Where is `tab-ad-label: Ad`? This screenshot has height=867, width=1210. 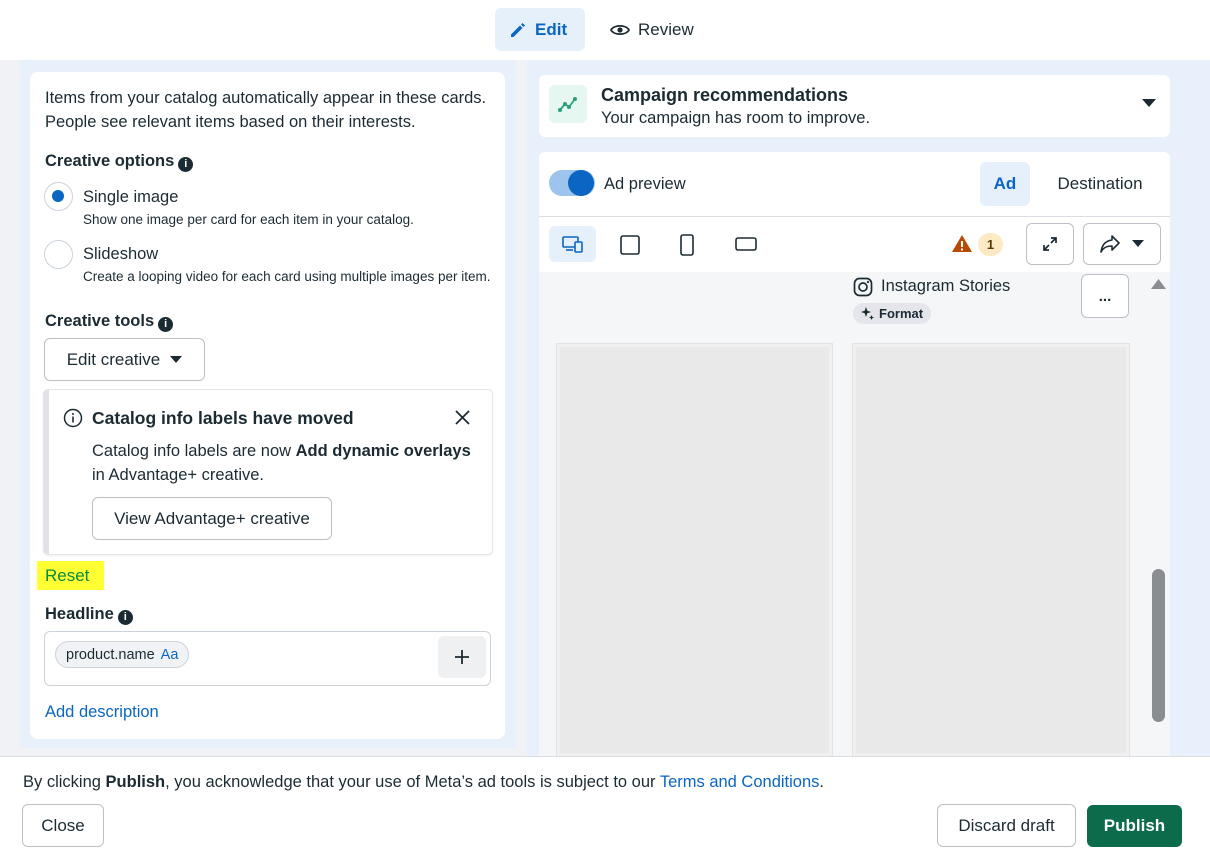
tab-ad-label: Ad is located at coordinates (1005, 183).